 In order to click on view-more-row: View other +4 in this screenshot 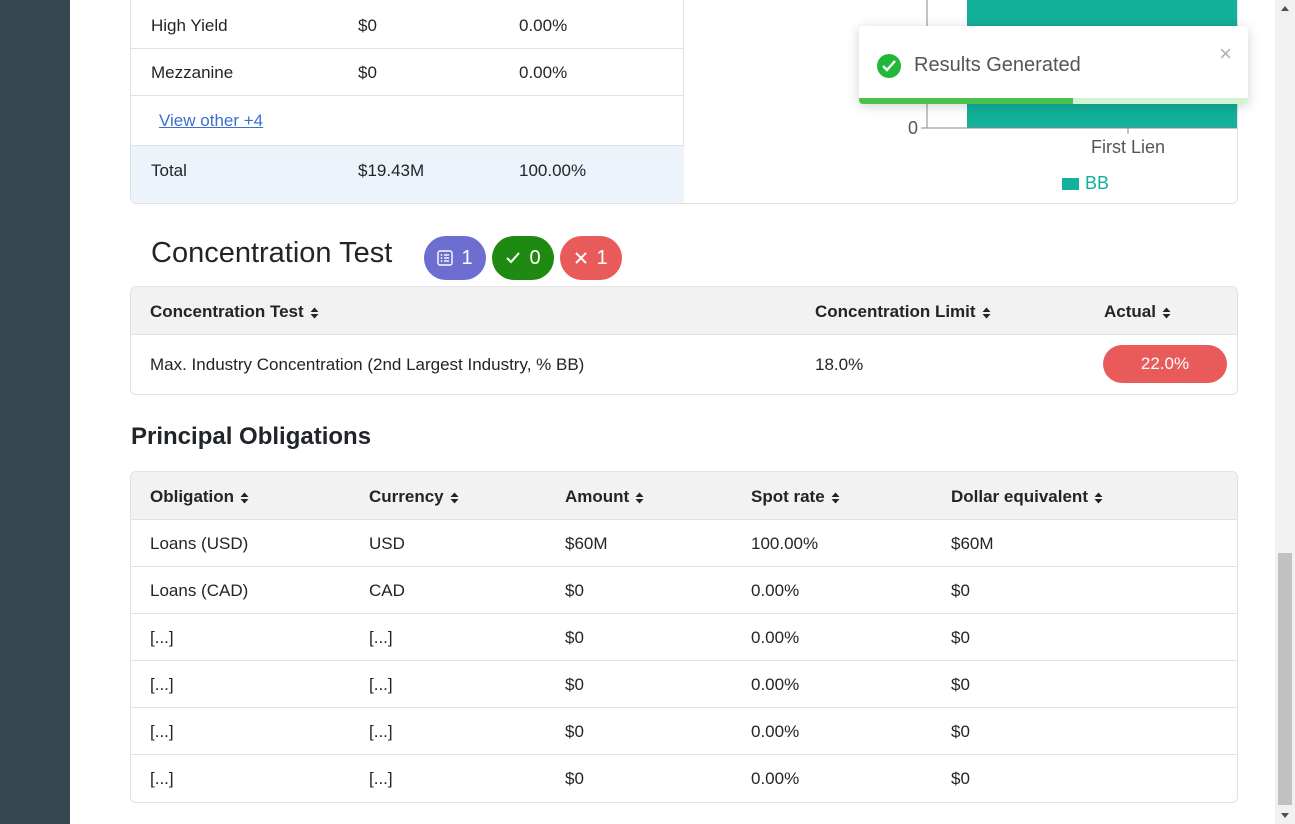, I will do `click(407, 121)`.